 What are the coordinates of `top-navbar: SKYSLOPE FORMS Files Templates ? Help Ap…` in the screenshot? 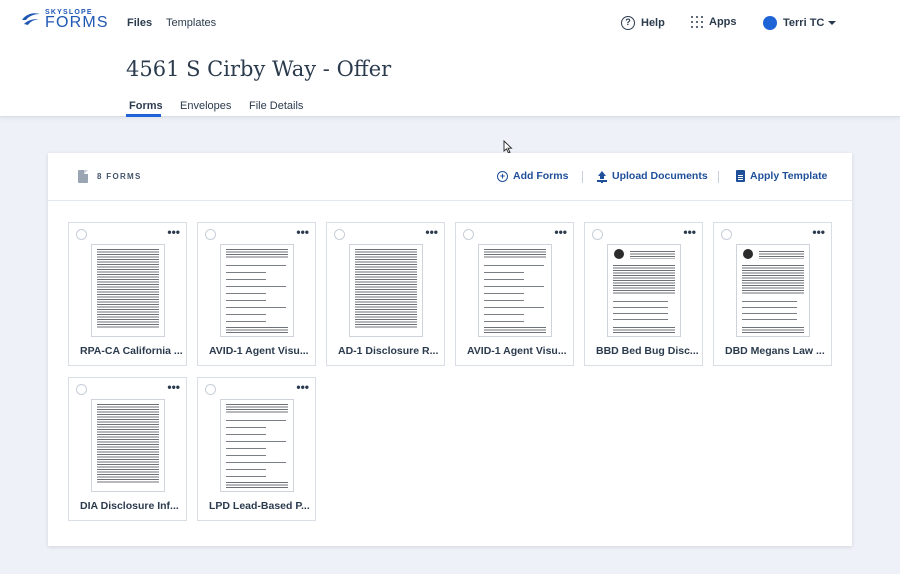 It's located at (450, 23).